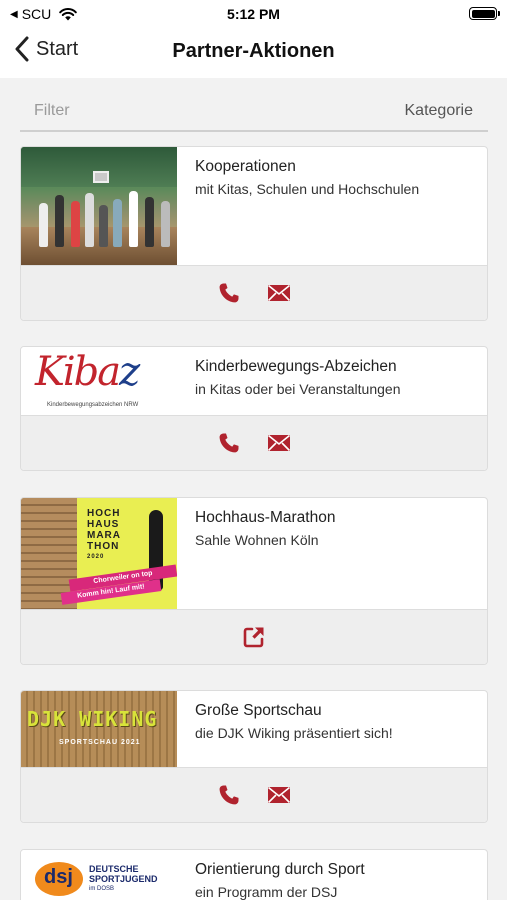  I want to click on card-subtitle: in Kitas oder bei Veranstaltungen, so click(298, 389).